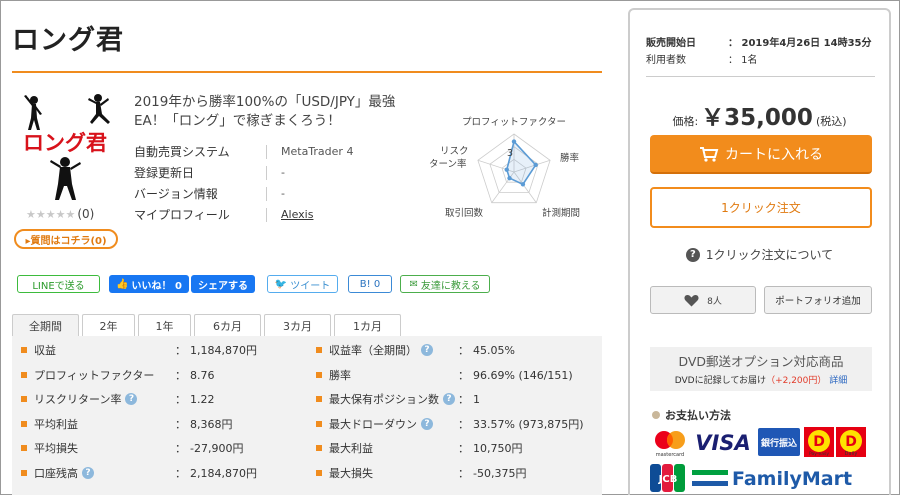  I want to click on tab-all: 全期間, so click(45, 325).